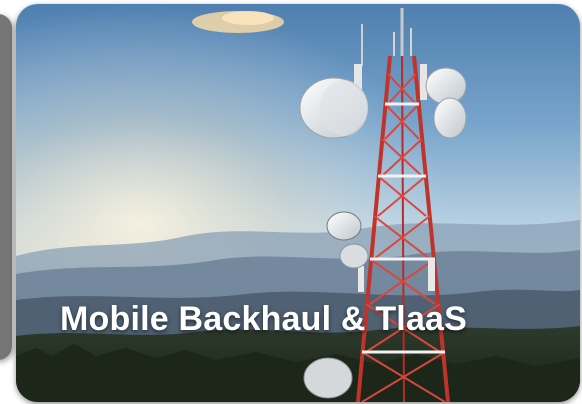 The height and width of the screenshot is (404, 582). I want to click on card-title: Mobile Backhaul & TlaaS, so click(264, 319).